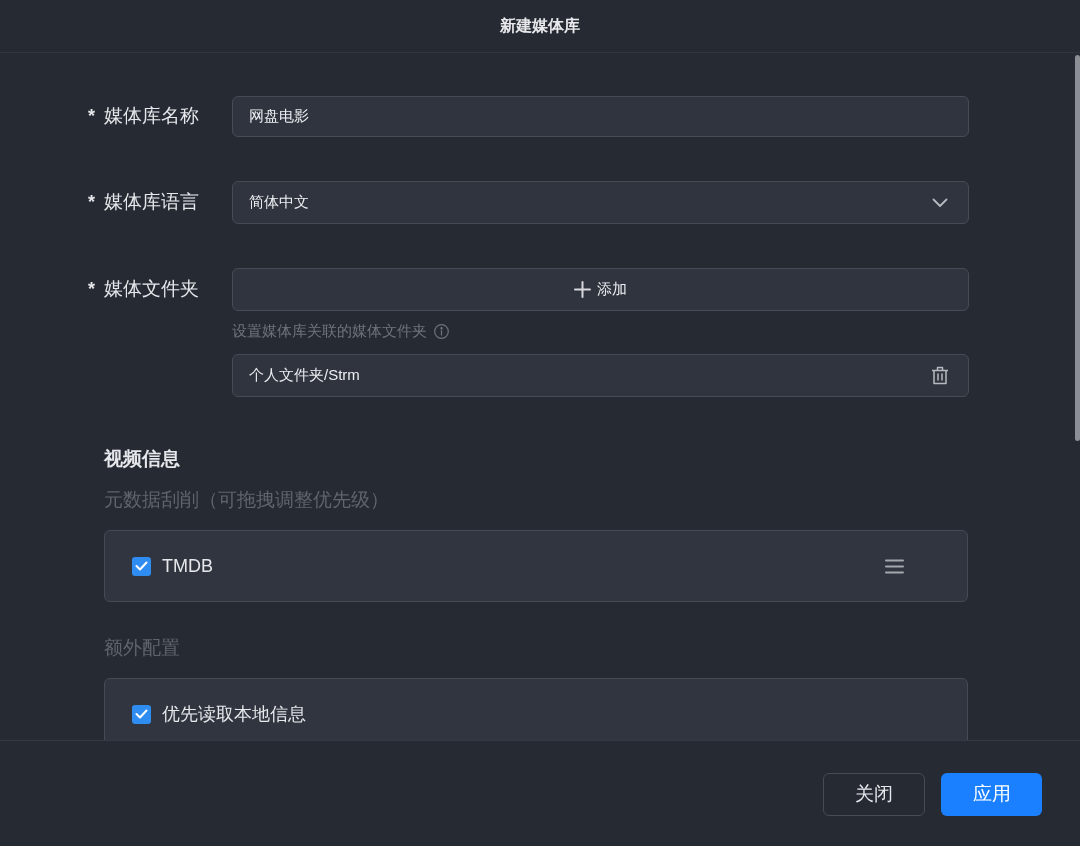 This screenshot has width=1080, height=846. What do you see at coordinates (142, 459) in the screenshot?
I see `section-title: 视频信息` at bounding box center [142, 459].